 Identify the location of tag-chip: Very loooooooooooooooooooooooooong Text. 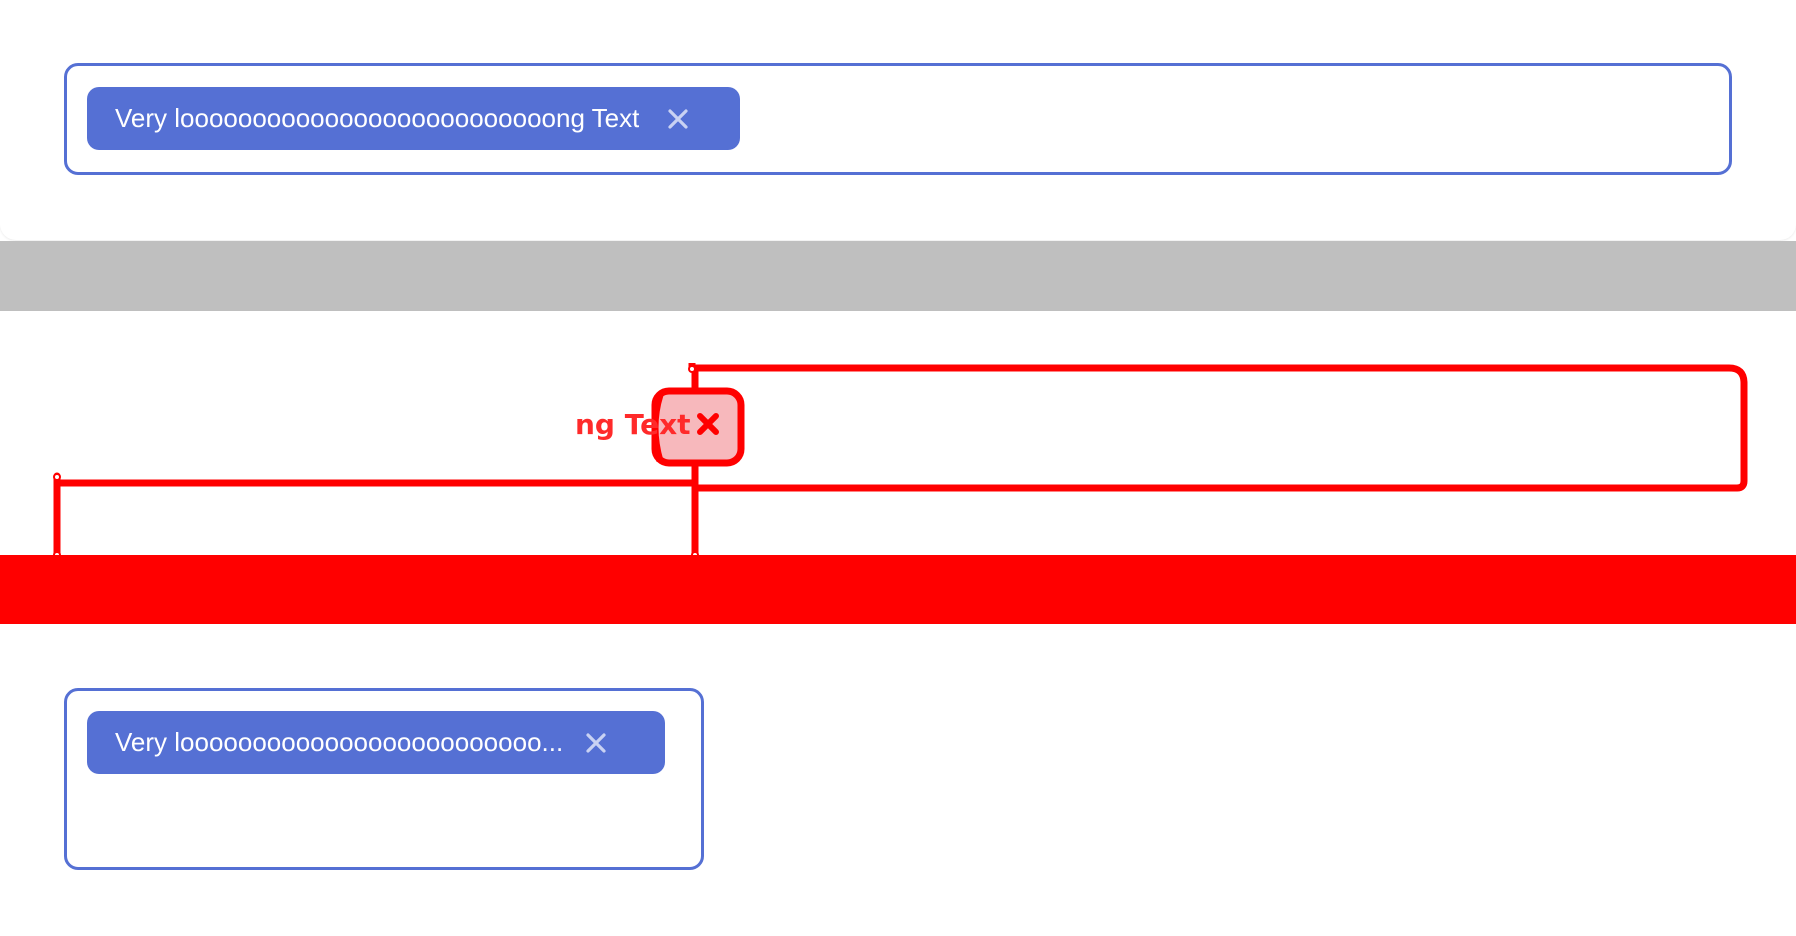
(413, 118).